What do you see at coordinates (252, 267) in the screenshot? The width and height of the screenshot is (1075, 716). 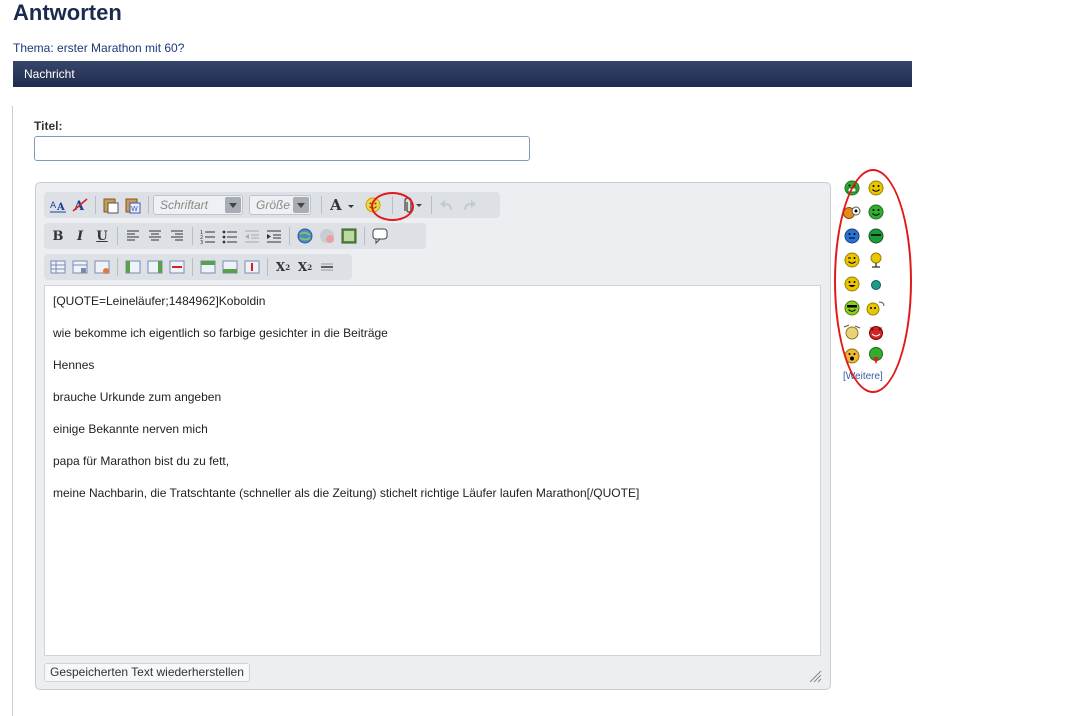 I see `row-delete-icon` at bounding box center [252, 267].